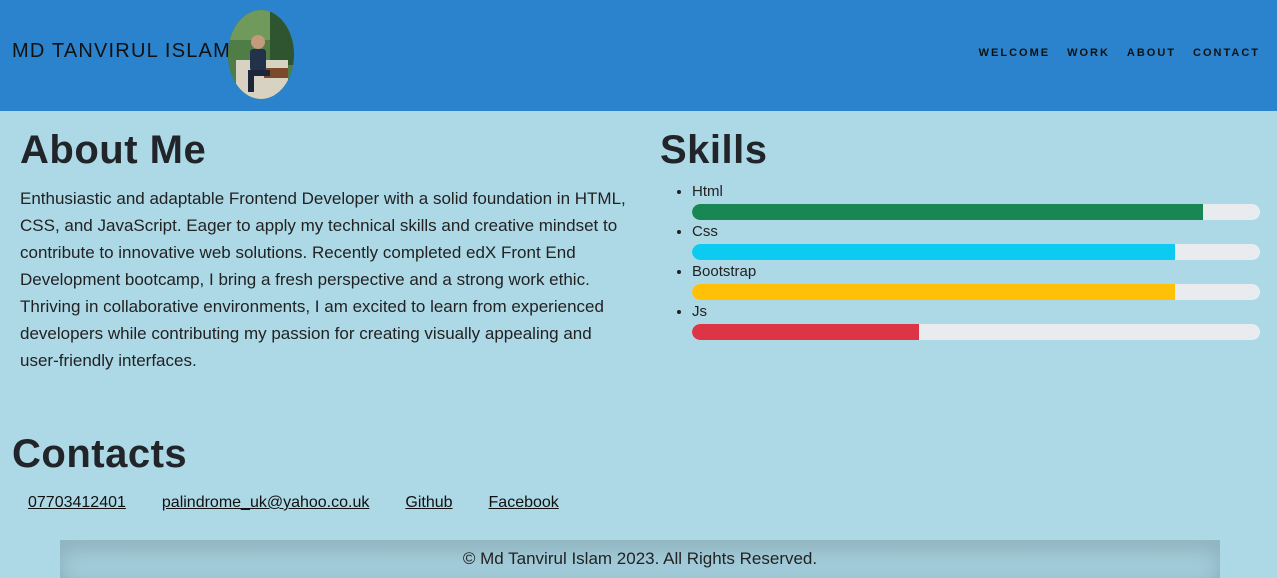 The image size is (1277, 578). Describe the element at coordinates (1014, 53) in the screenshot. I see `nav-welcome: WELCOME` at that location.